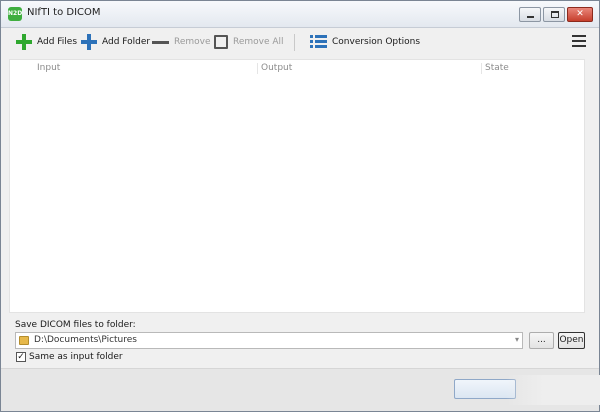  Describe the element at coordinates (15, 14) in the screenshot. I see `app-icon: N2D` at that location.